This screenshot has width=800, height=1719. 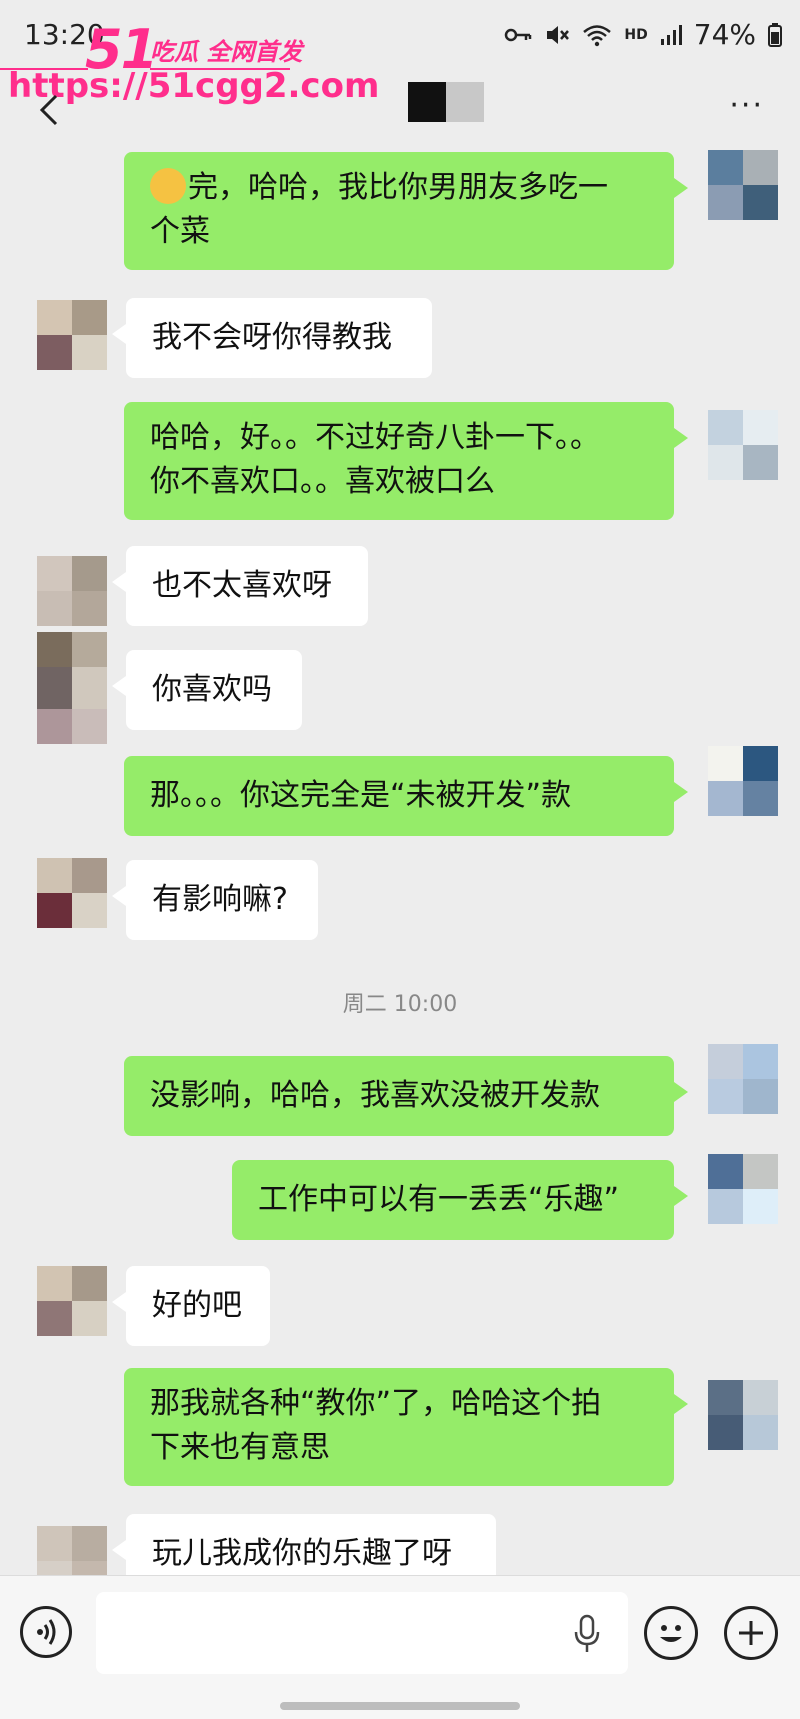 I want to click on emoji-button, so click(x=671, y=1633).